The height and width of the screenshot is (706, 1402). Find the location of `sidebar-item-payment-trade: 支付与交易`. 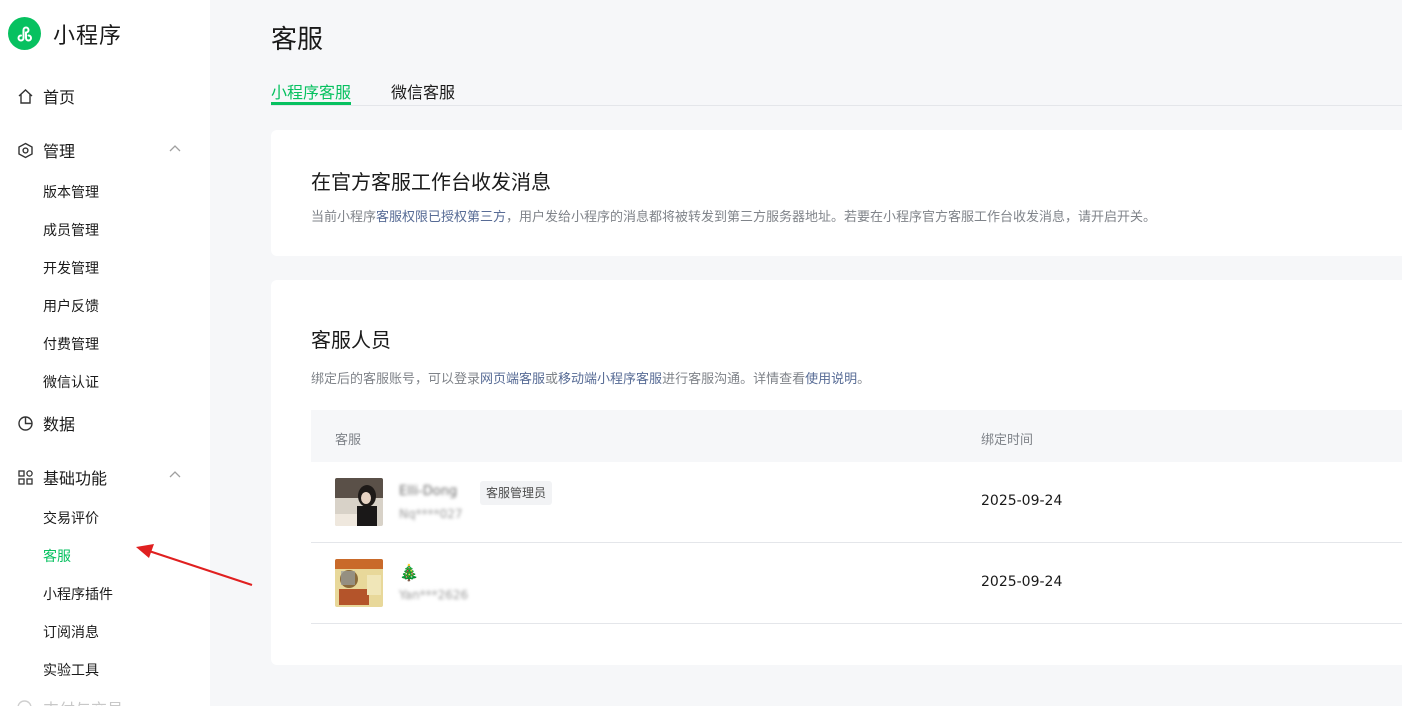

sidebar-item-payment-trade: 支付与交易 is located at coordinates (69, 701).